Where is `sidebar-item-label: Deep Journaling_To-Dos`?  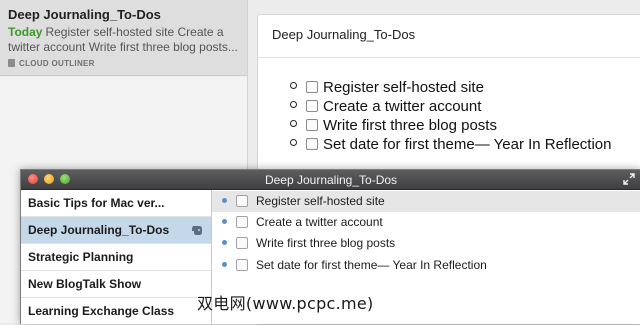
sidebar-item-label: Deep Journaling_To-Dos is located at coordinates (99, 230).